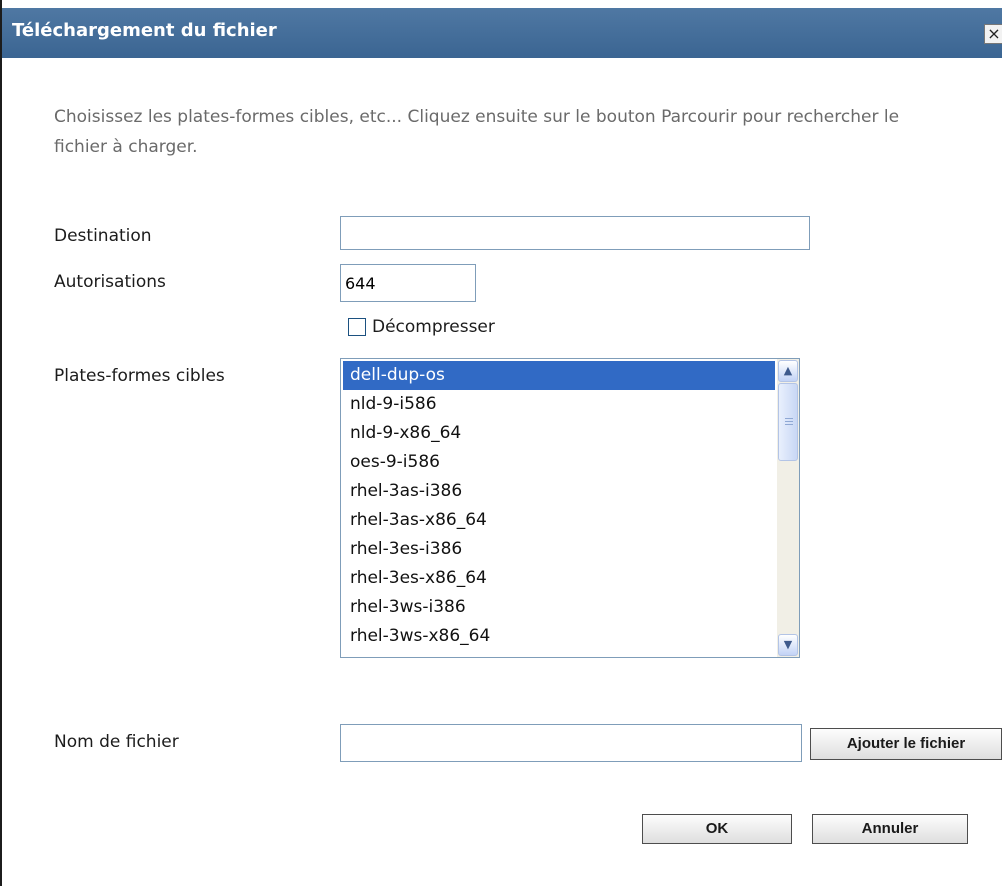 The width and height of the screenshot is (1002, 886). Describe the element at coordinates (993, 34) in the screenshot. I see `close-icon: ×` at that location.